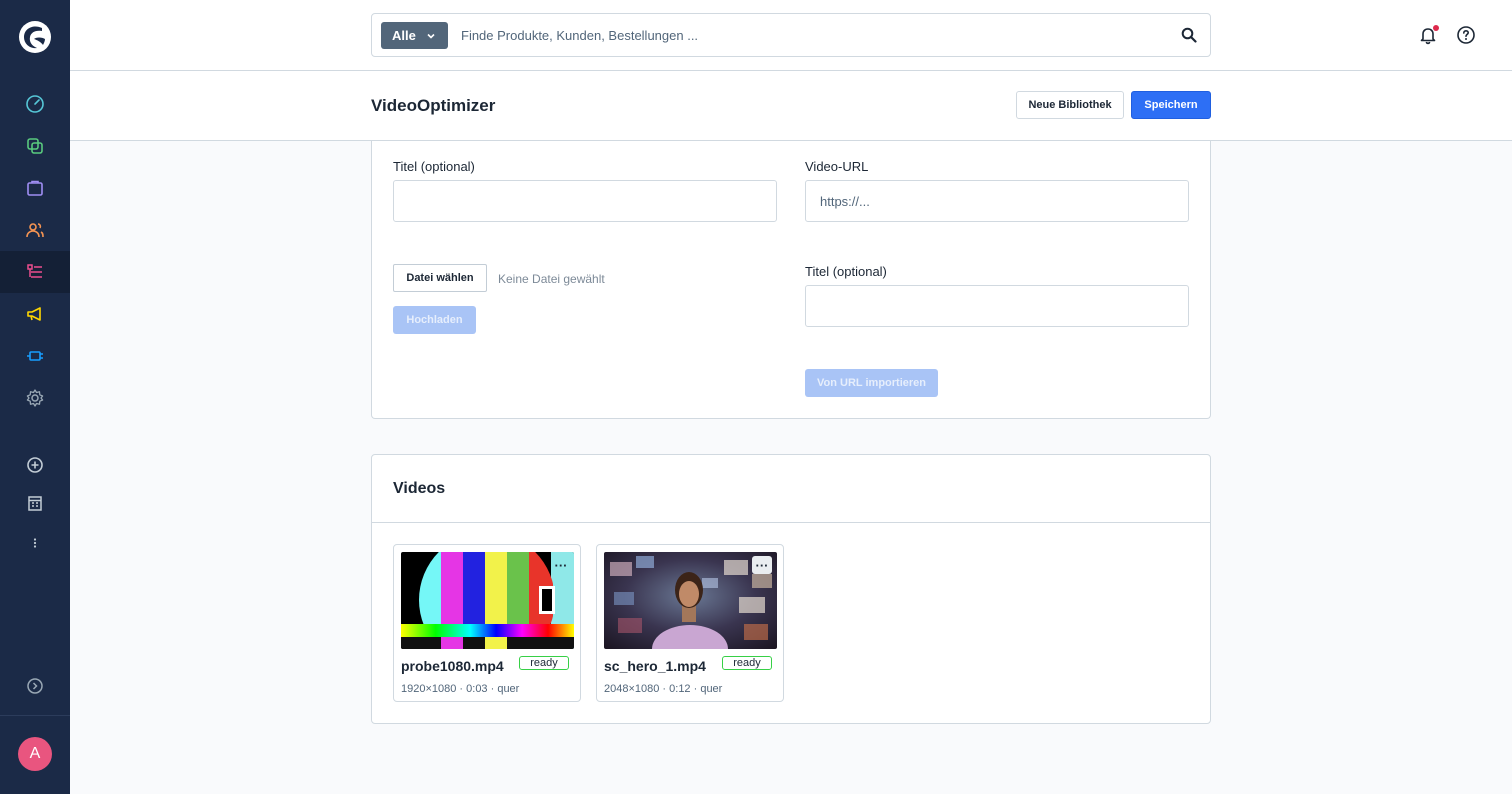 This screenshot has width=1512, height=794. Describe the element at coordinates (663, 689) in the screenshot. I see `video-meta: 2048×1080 · 0:12 · quer` at that location.